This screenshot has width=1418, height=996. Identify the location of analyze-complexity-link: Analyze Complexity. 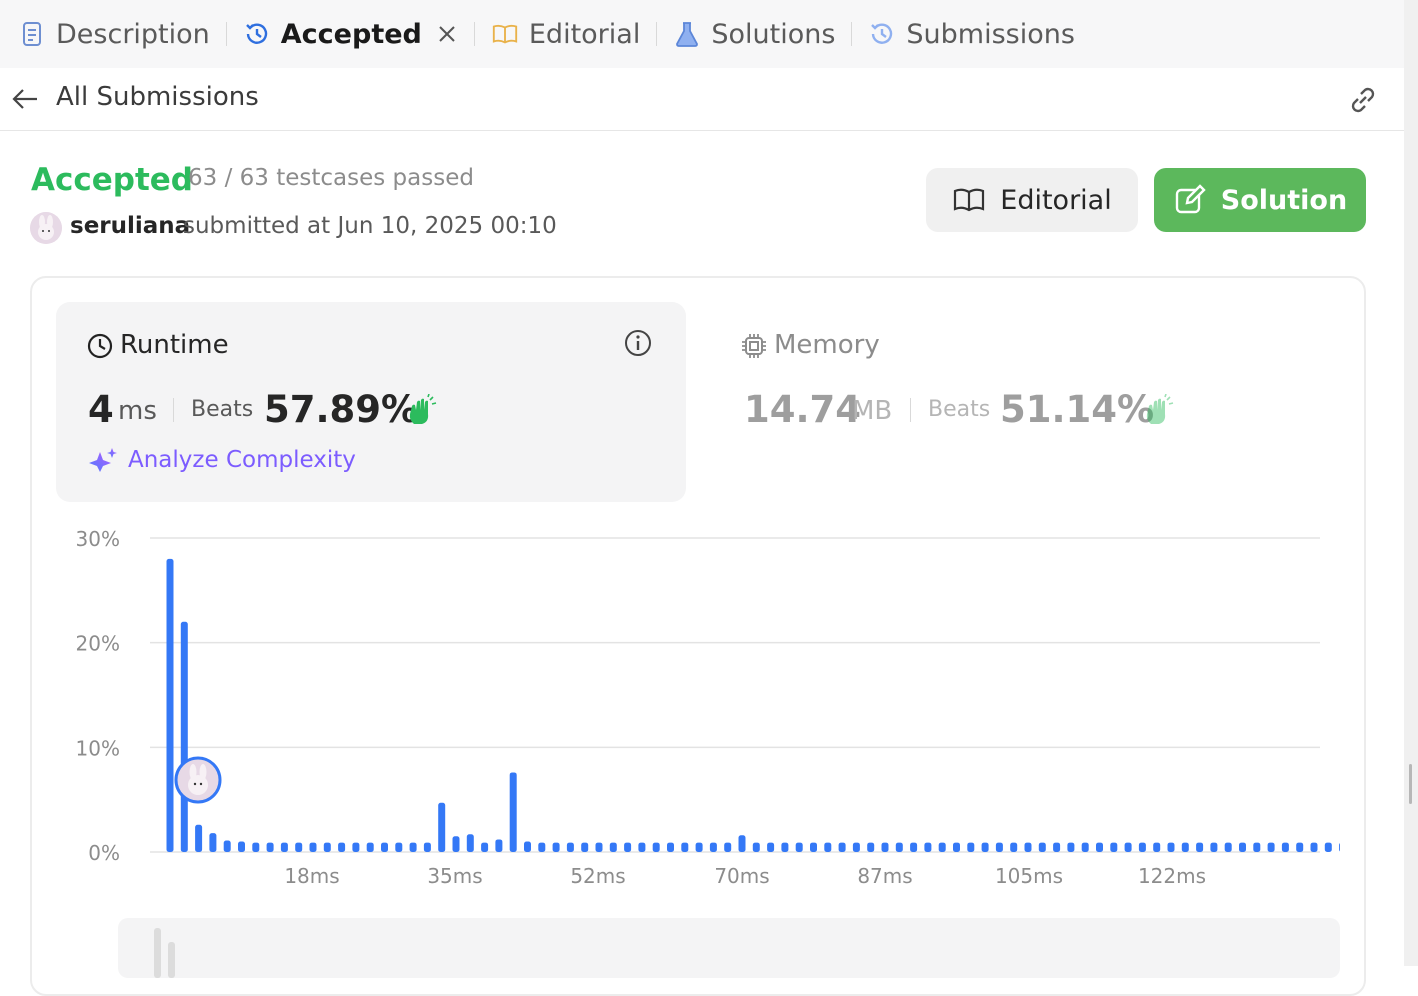
(242, 460).